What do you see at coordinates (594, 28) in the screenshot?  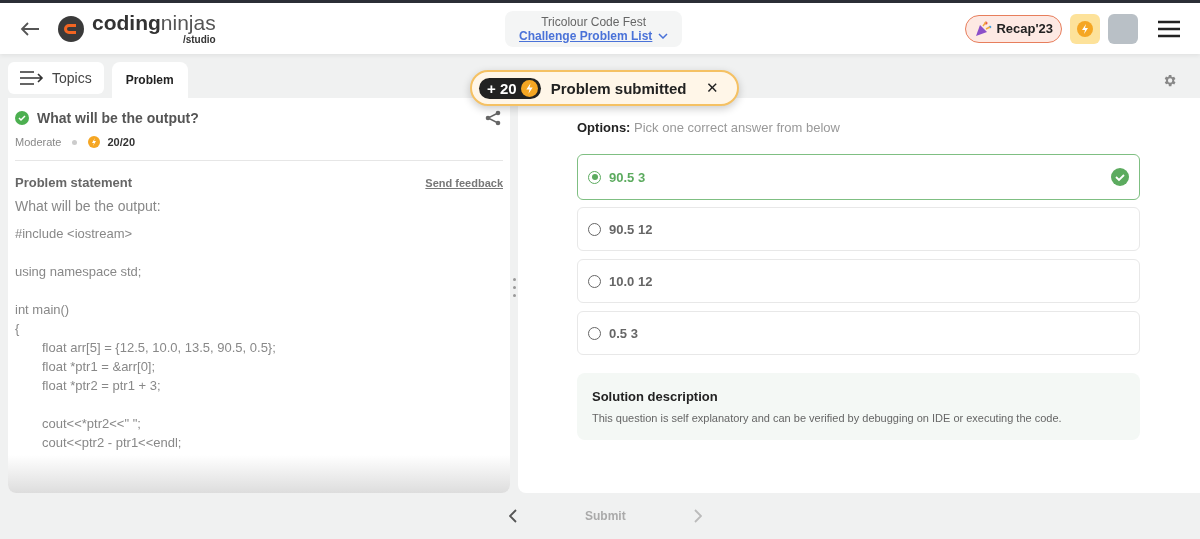 I see `event-selector: Tricolour Code Fest Challenge Problem List` at bounding box center [594, 28].